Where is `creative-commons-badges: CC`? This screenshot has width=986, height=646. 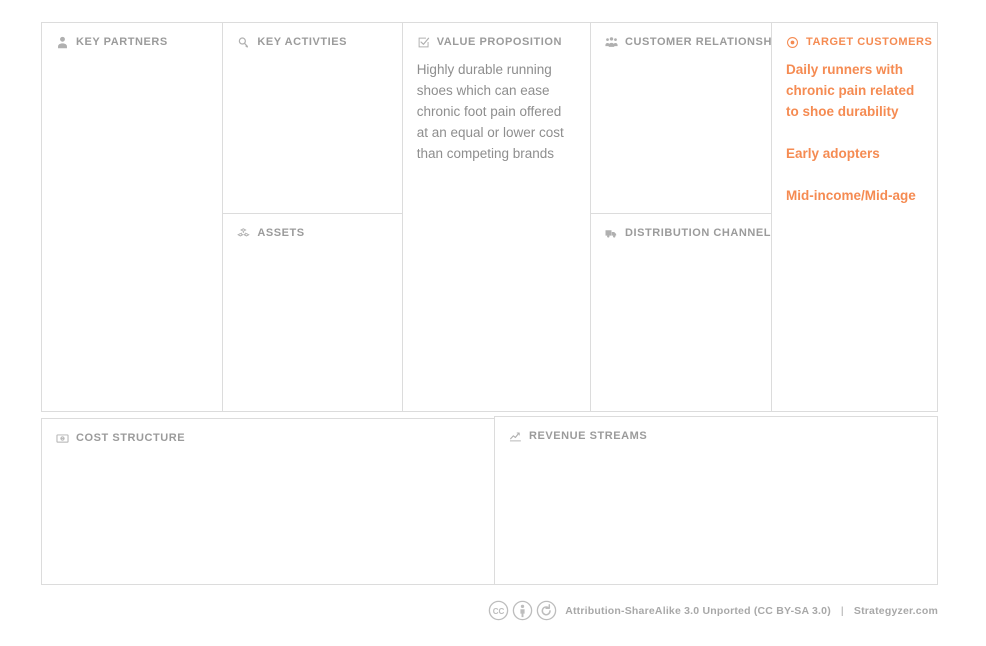 creative-commons-badges: CC is located at coordinates (522, 610).